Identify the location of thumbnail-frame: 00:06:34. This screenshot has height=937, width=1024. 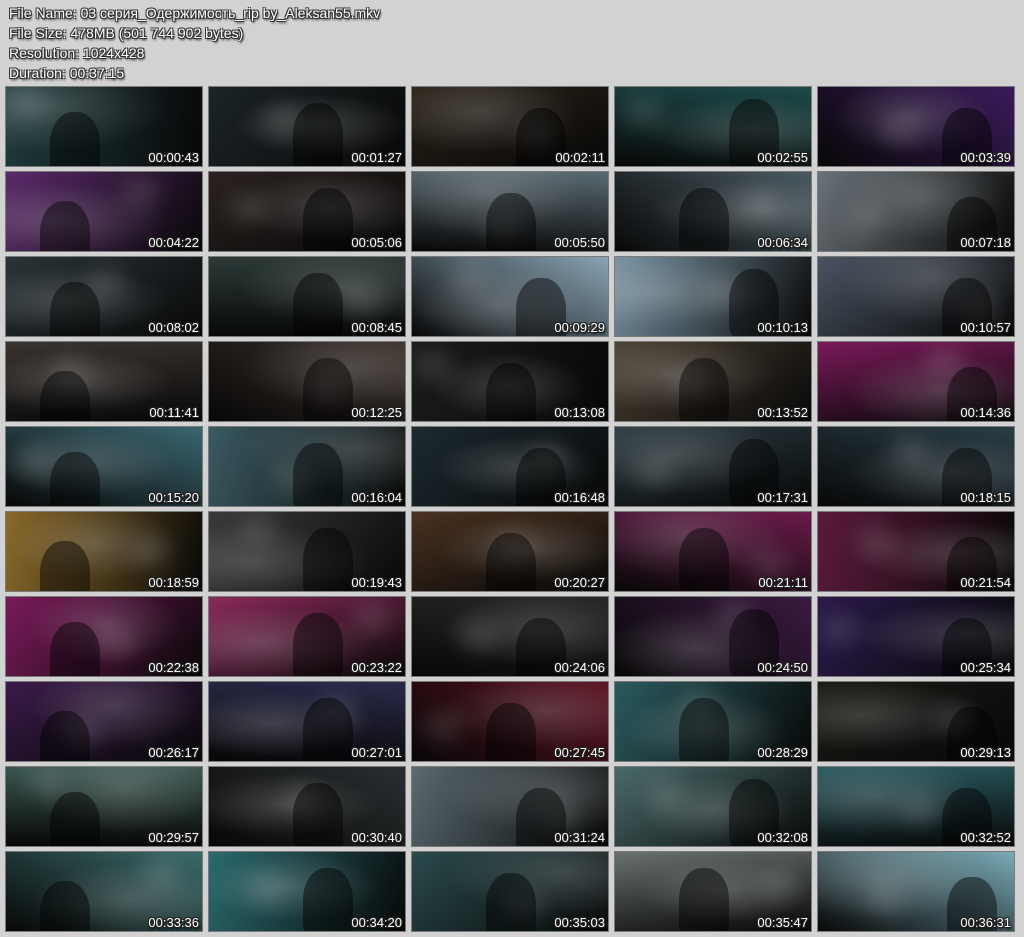
(713, 211).